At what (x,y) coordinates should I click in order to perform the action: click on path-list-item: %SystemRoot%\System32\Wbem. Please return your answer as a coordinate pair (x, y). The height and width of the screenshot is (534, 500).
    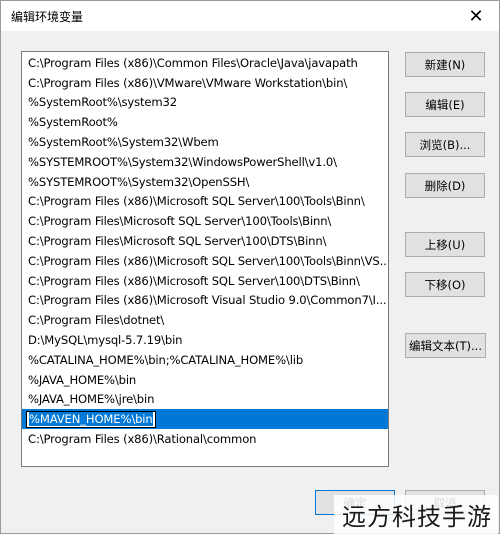
    Looking at the image, I should click on (205, 142).